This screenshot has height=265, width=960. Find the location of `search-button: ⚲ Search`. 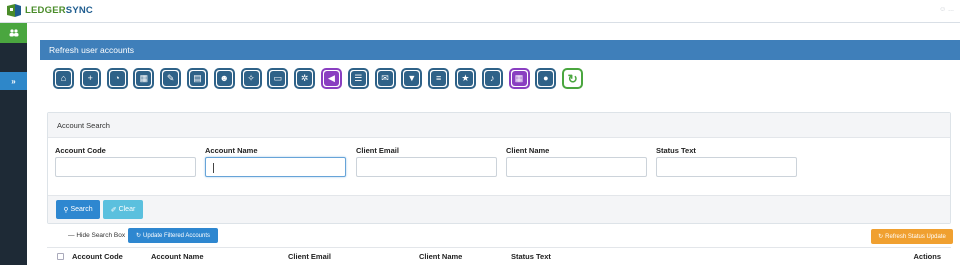

search-button: ⚲ Search is located at coordinates (78, 209).